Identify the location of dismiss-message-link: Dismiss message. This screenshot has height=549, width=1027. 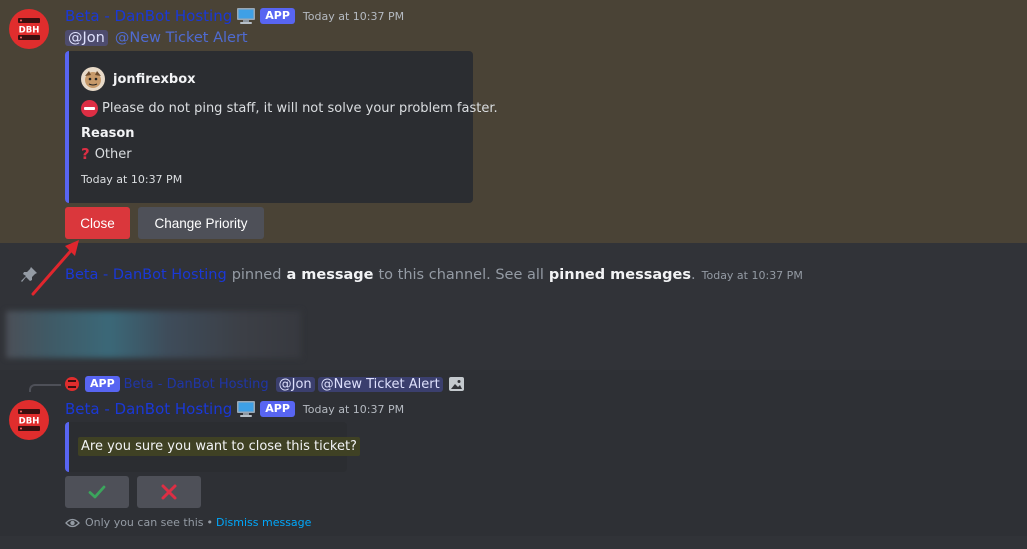
(263, 522).